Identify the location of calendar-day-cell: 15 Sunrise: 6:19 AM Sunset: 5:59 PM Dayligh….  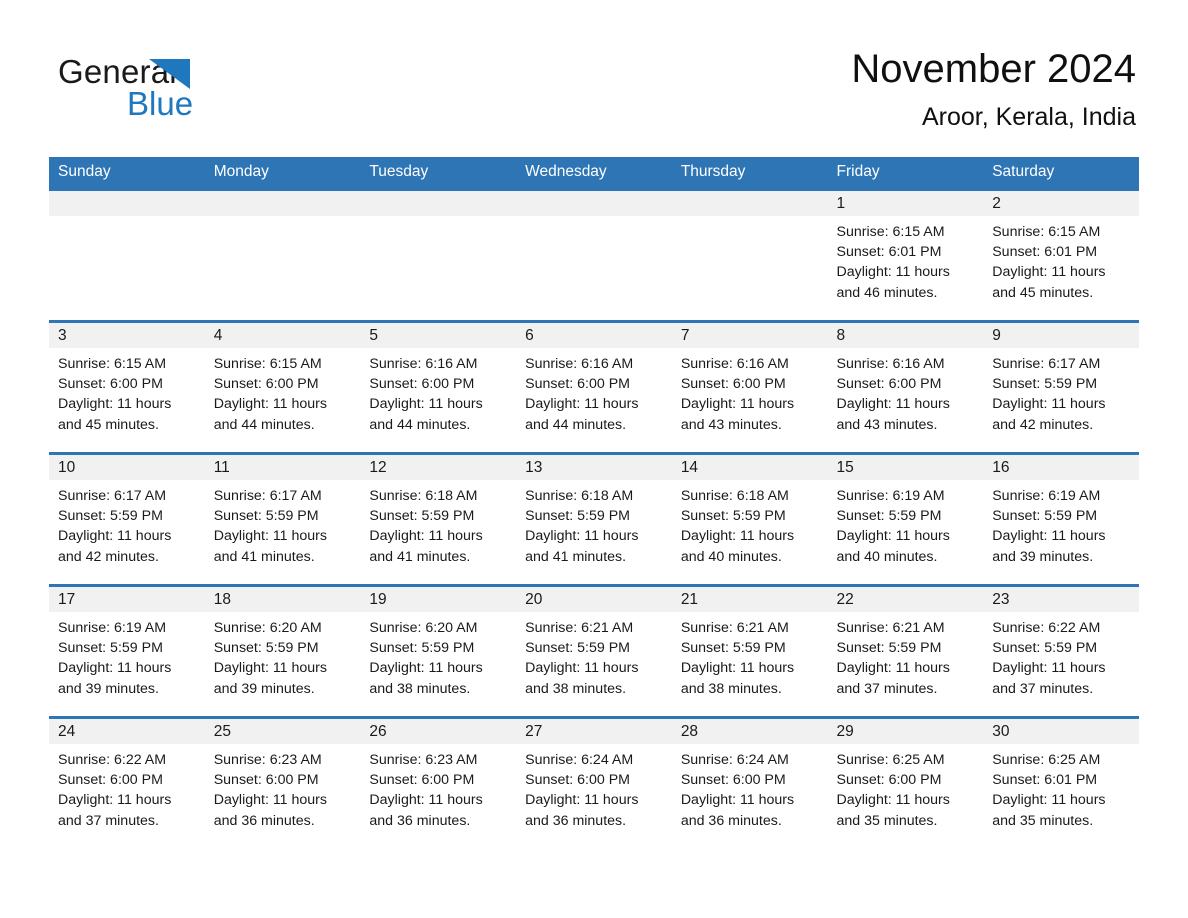
(905, 519).